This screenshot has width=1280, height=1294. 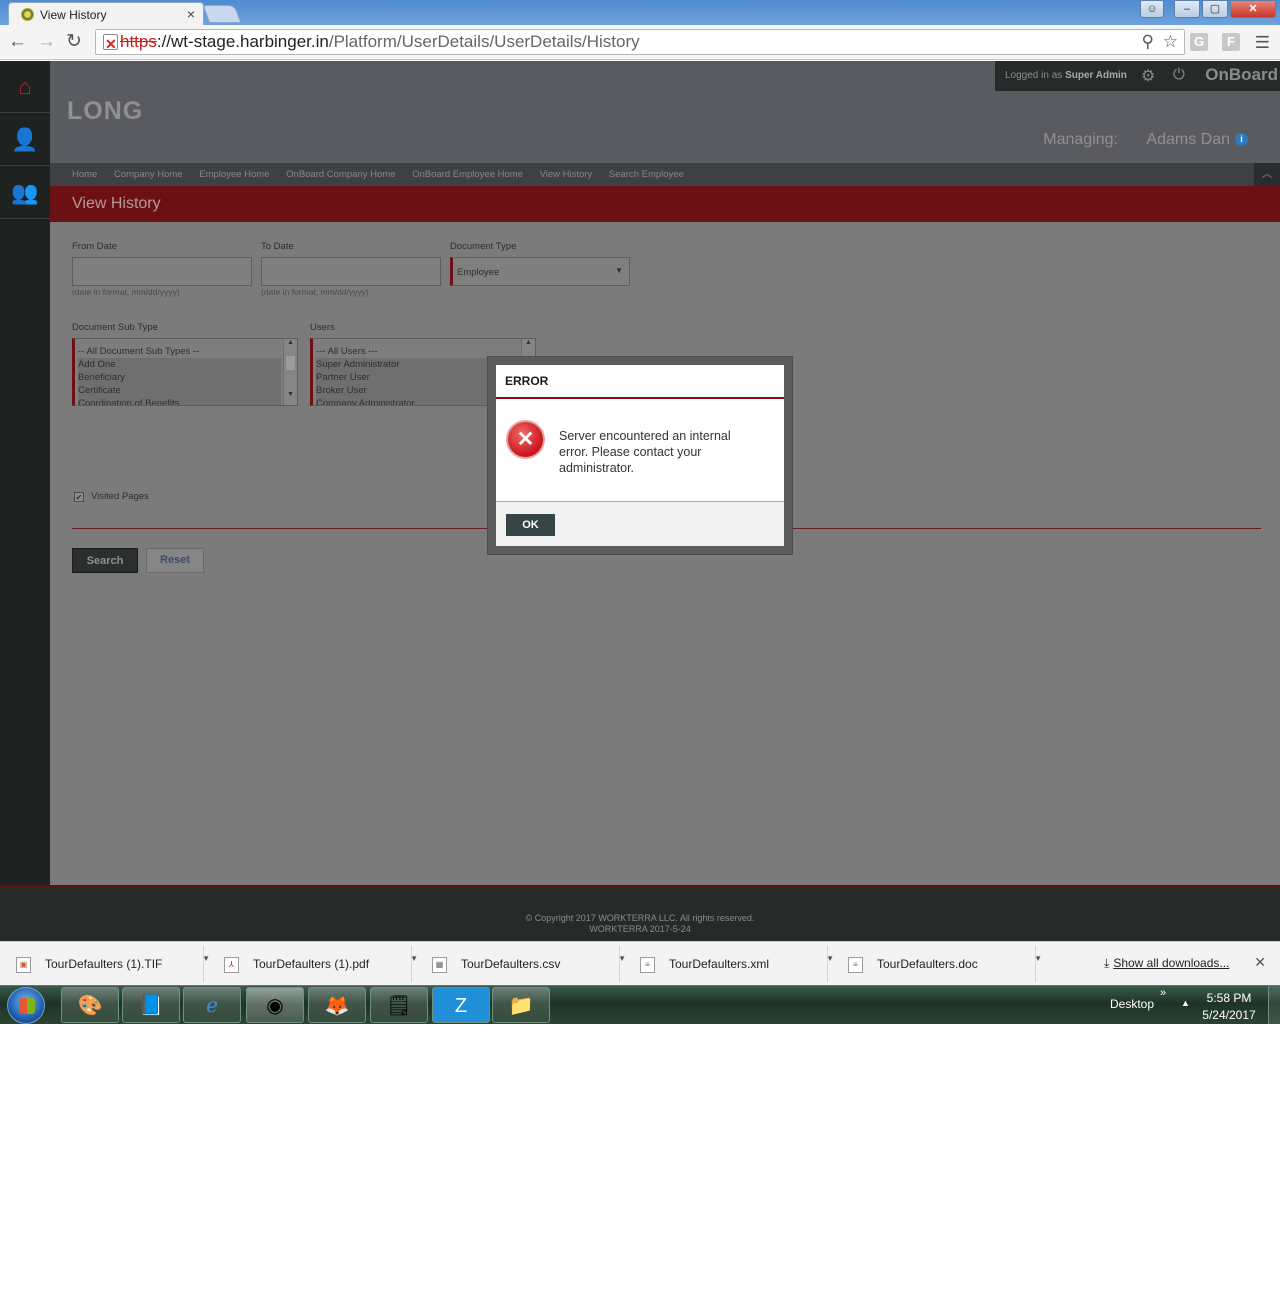 What do you see at coordinates (647, 965) in the screenshot?
I see `xml-file-icon: ≡` at bounding box center [647, 965].